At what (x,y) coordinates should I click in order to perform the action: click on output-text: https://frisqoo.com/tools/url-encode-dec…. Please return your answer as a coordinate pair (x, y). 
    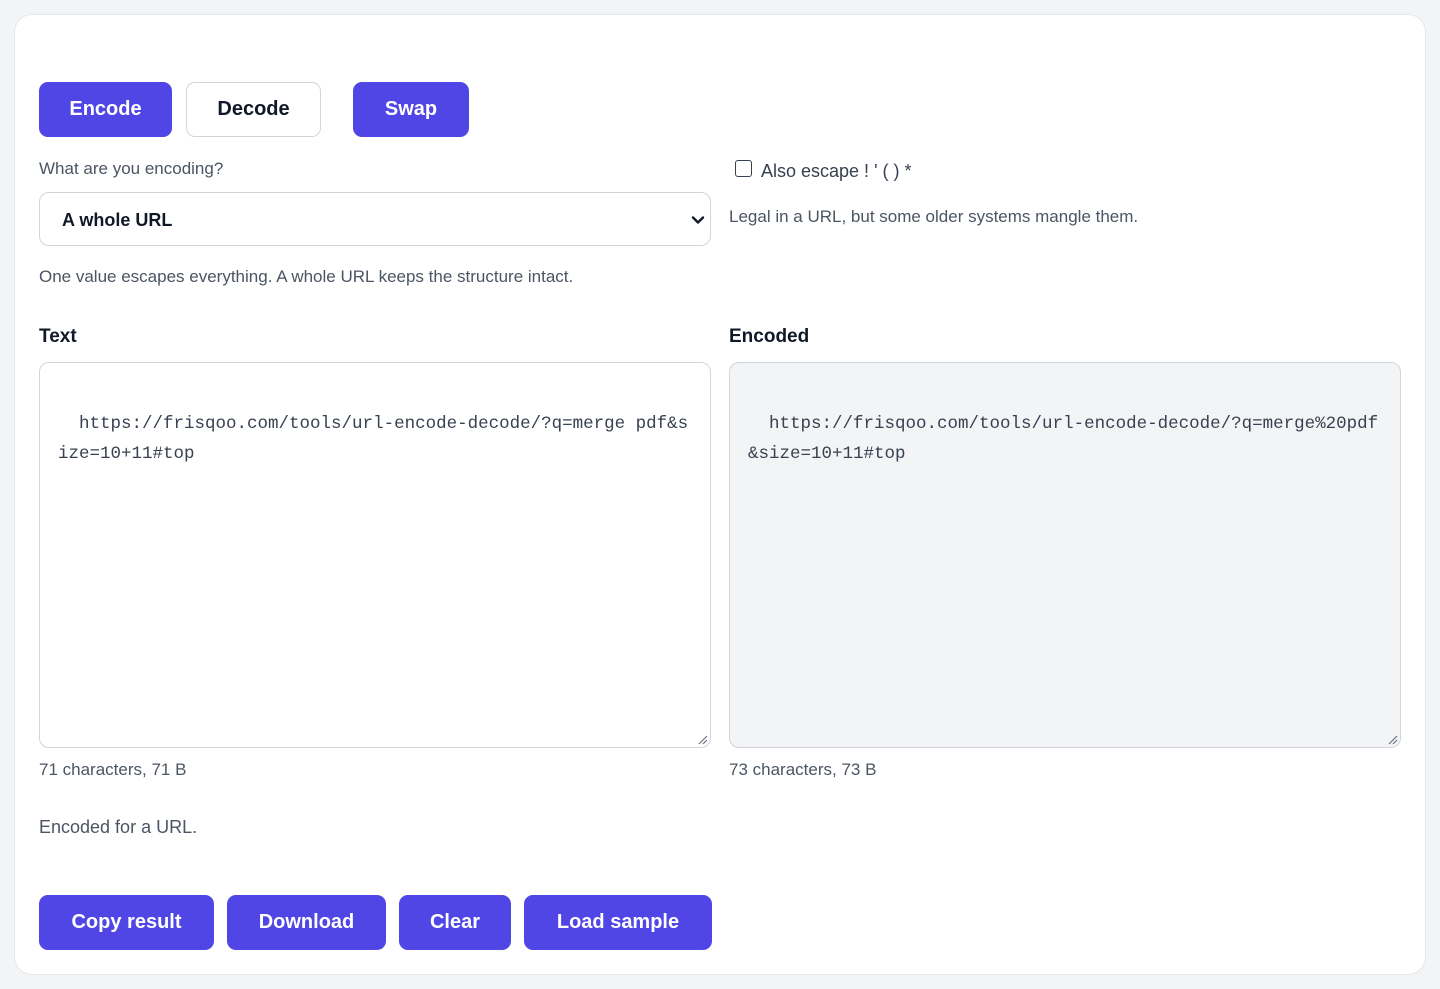
    Looking at the image, I should click on (1063, 439).